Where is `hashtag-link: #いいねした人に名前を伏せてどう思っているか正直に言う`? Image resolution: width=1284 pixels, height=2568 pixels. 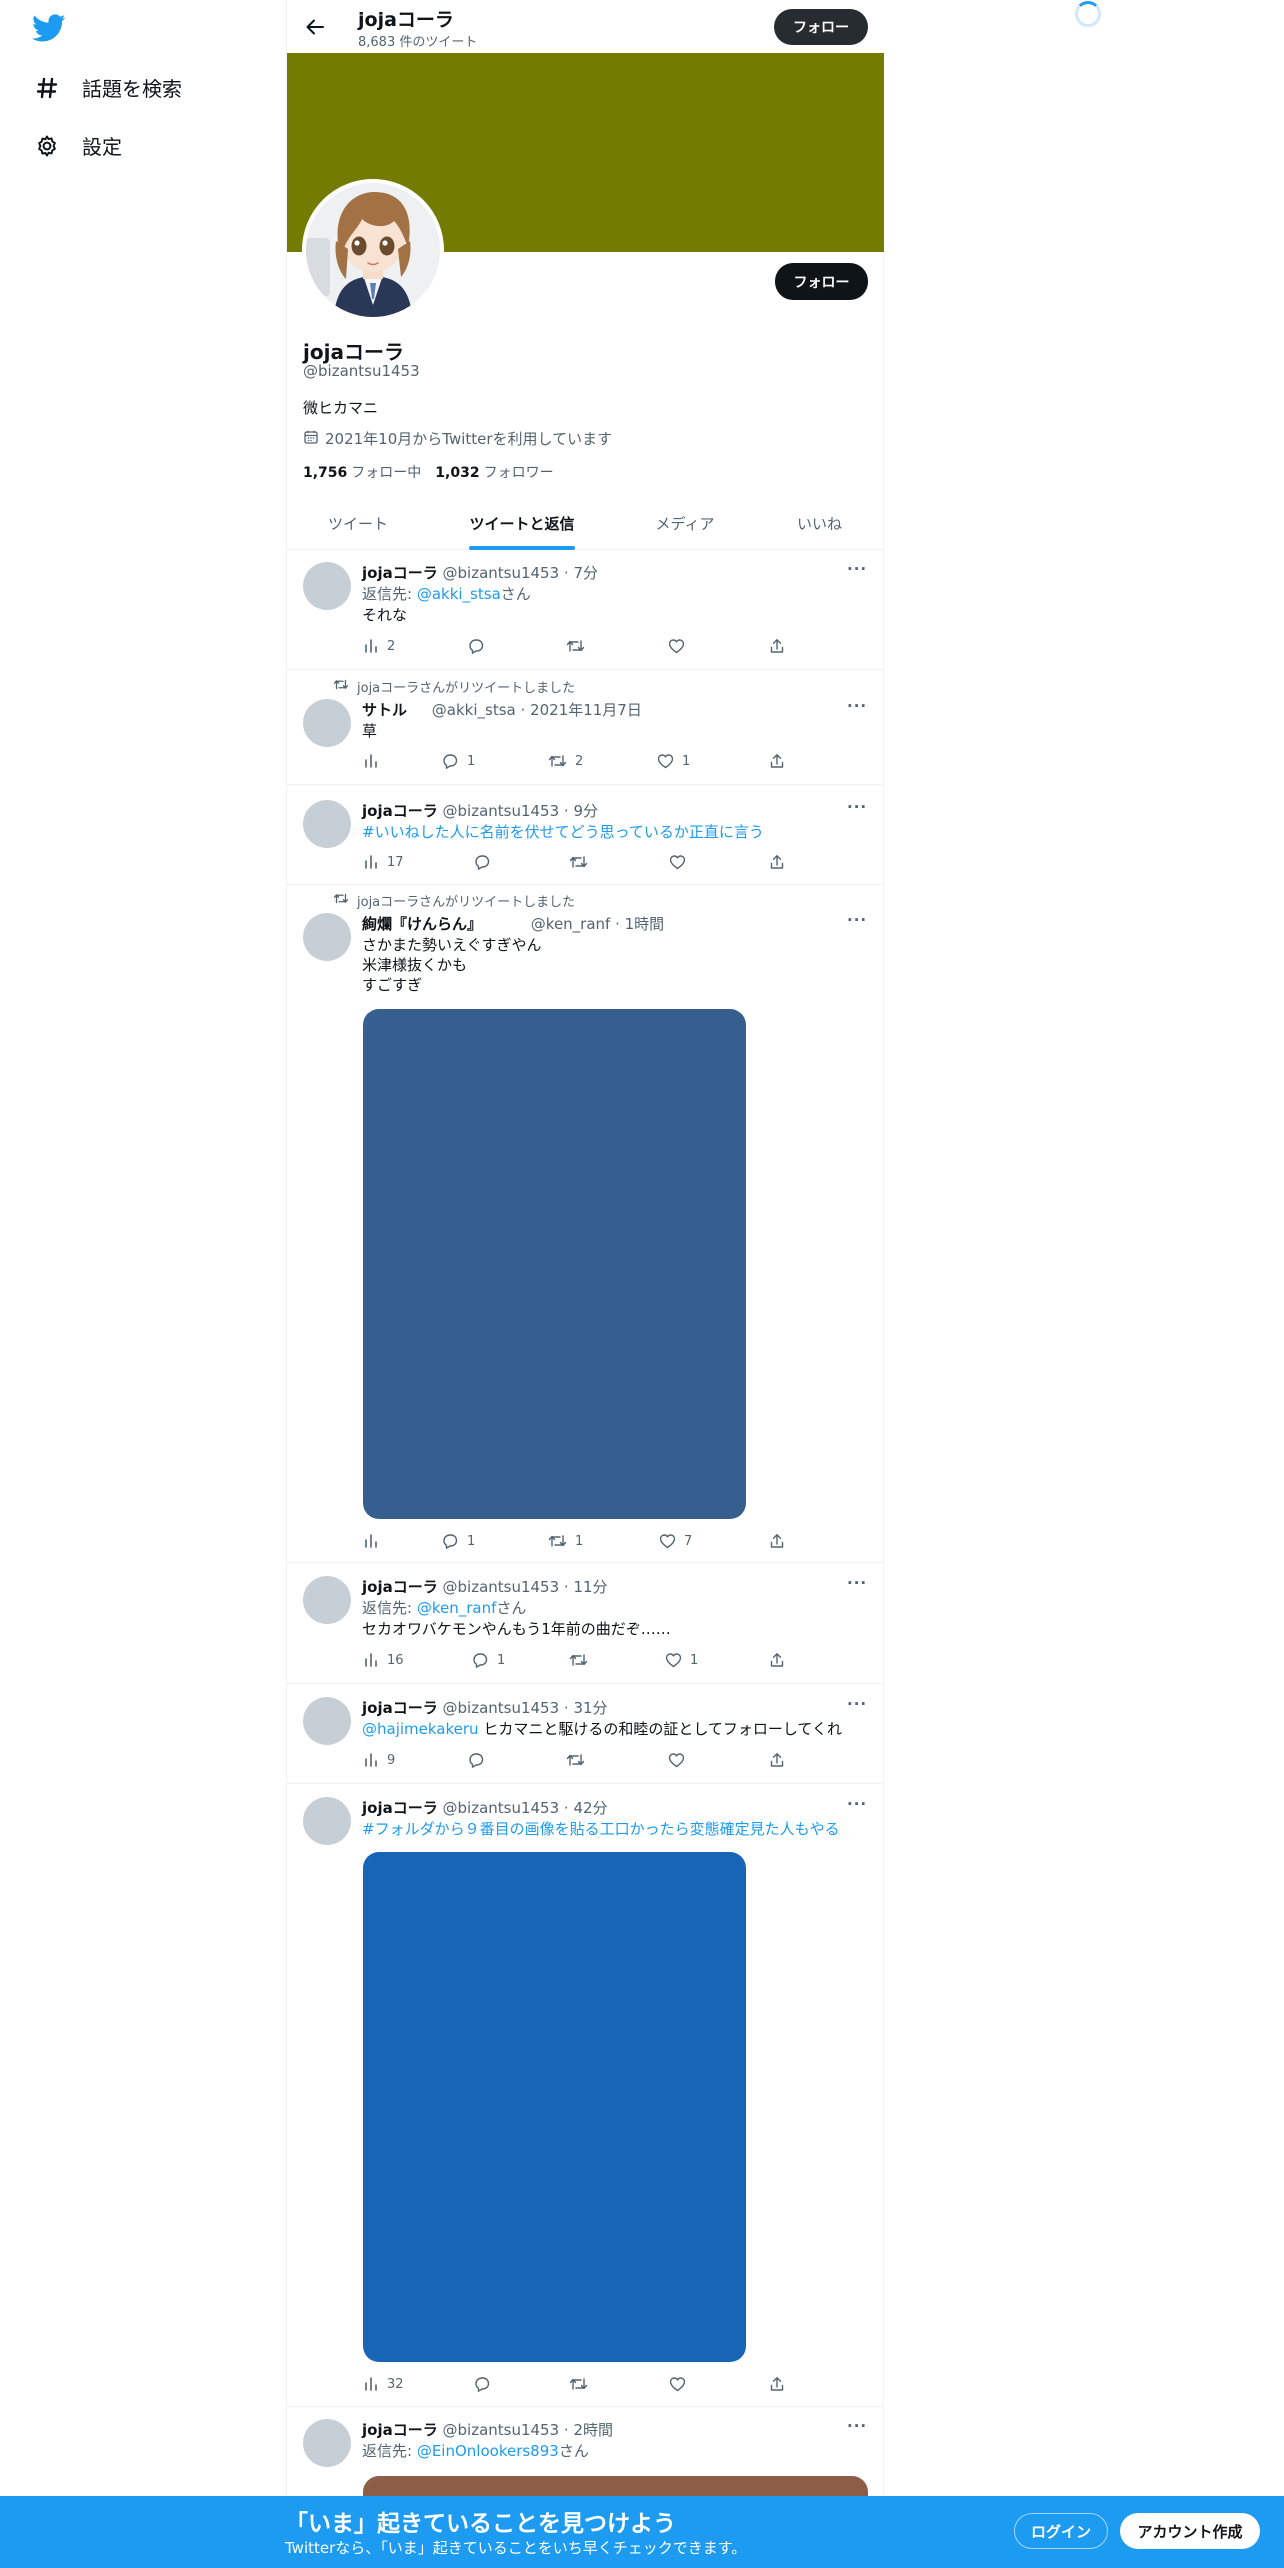 hashtag-link: #いいねした人に名前を伏せてどう思っているか正直に言う is located at coordinates (563, 832).